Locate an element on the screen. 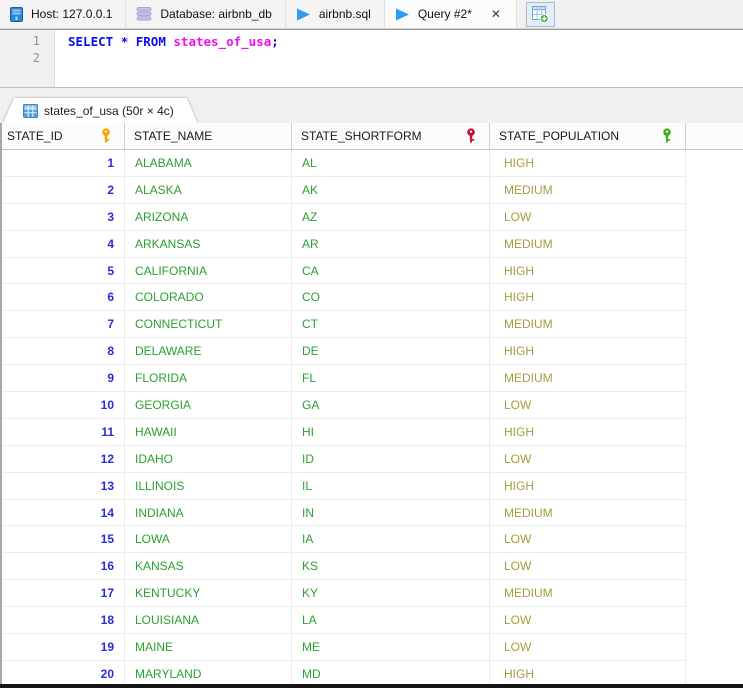 This screenshot has height=688, width=743. cell-state_id: 12 is located at coordinates (63, 459).